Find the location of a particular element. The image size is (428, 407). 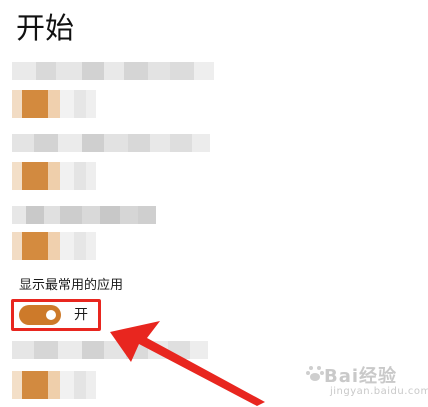

watermark: Bai经验 jingyan.baidu.com is located at coordinates (367, 380).